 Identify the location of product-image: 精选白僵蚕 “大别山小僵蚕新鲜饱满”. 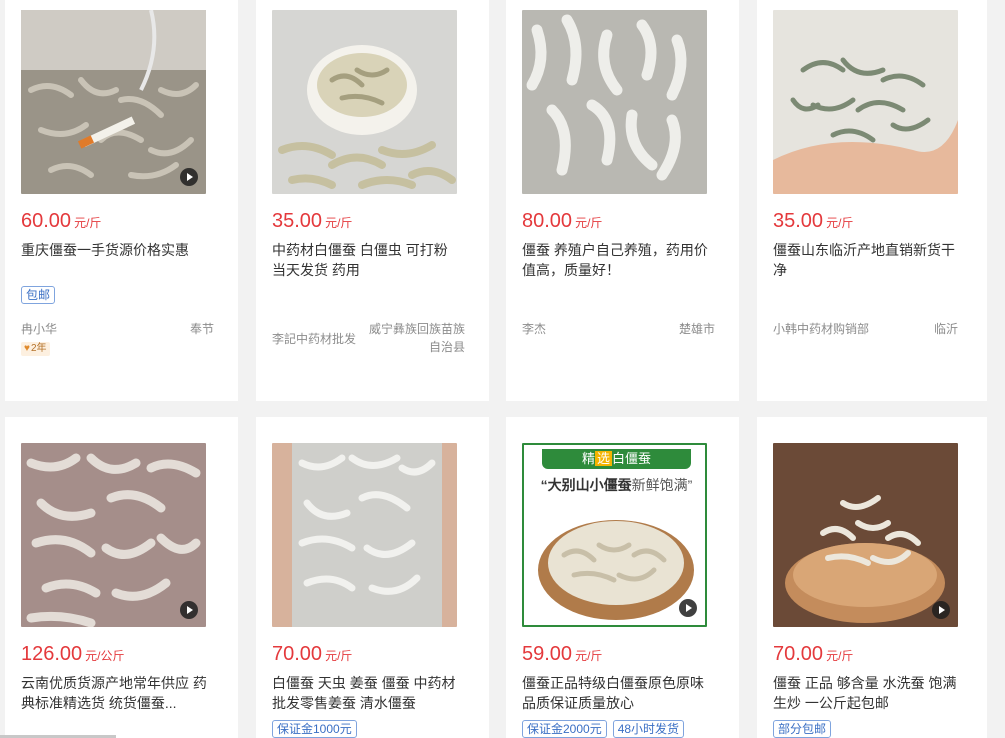
(614, 535).